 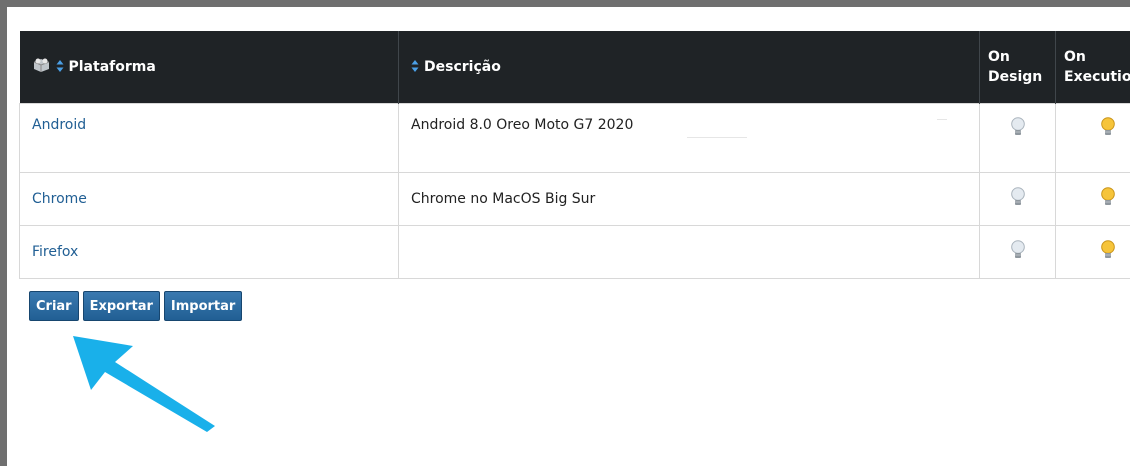 What do you see at coordinates (689, 252) in the screenshot?
I see `description-cell` at bounding box center [689, 252].